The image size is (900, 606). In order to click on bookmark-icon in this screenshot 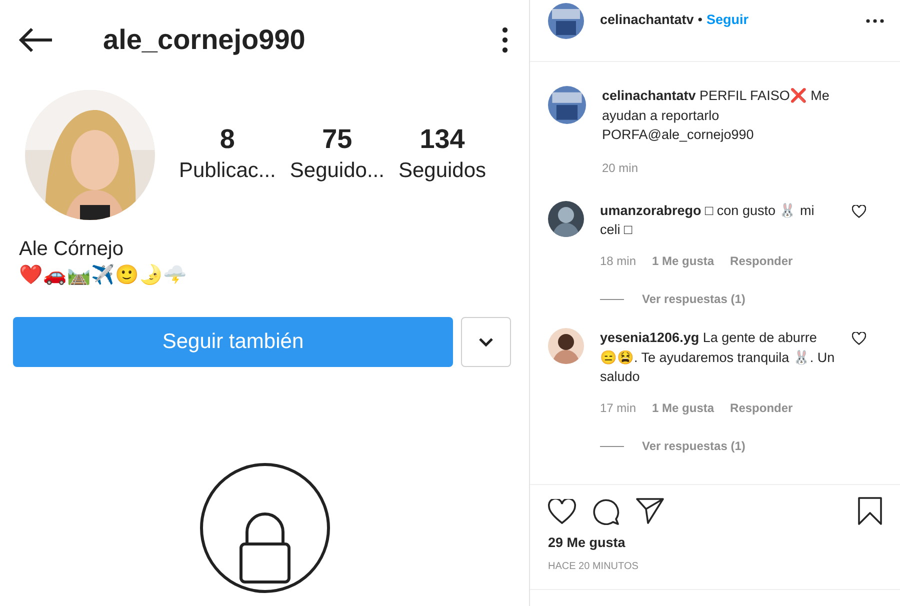, I will do `click(870, 511)`.